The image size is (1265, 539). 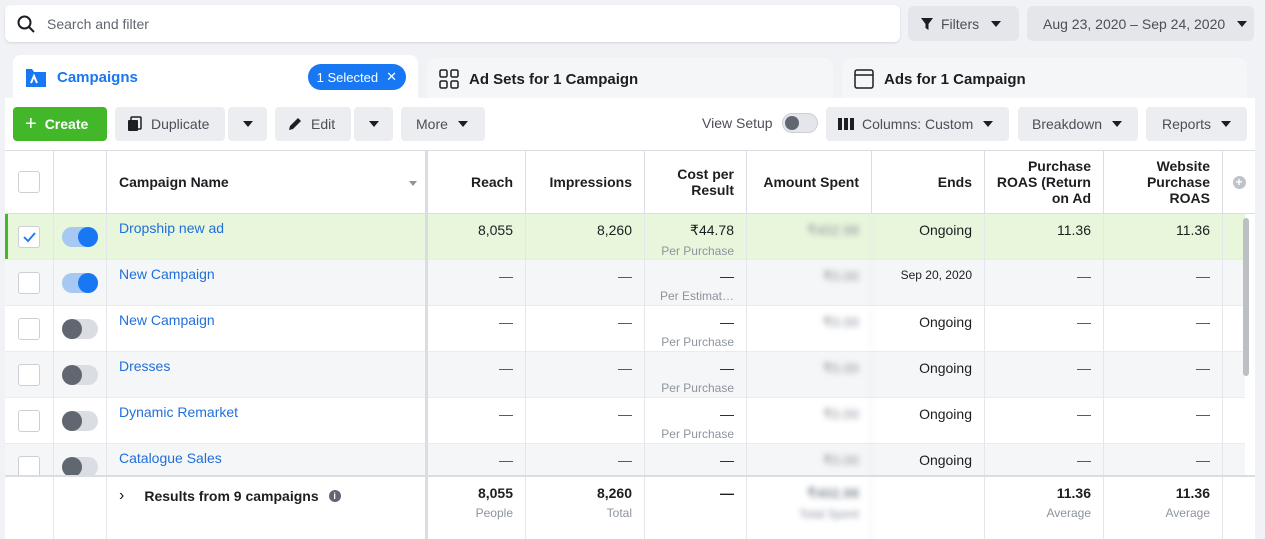 What do you see at coordinates (267, 237) in the screenshot?
I see `campaign-name-link: Dropship new ad` at bounding box center [267, 237].